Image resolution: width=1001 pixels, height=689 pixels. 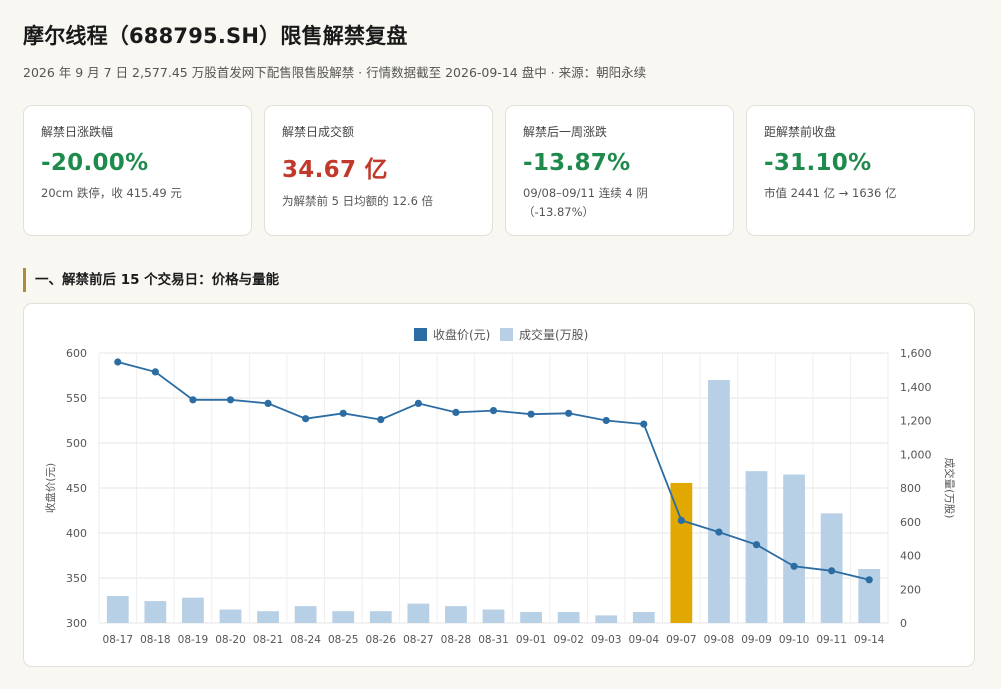 I want to click on x-tick-label: 09-07, so click(x=681, y=640).